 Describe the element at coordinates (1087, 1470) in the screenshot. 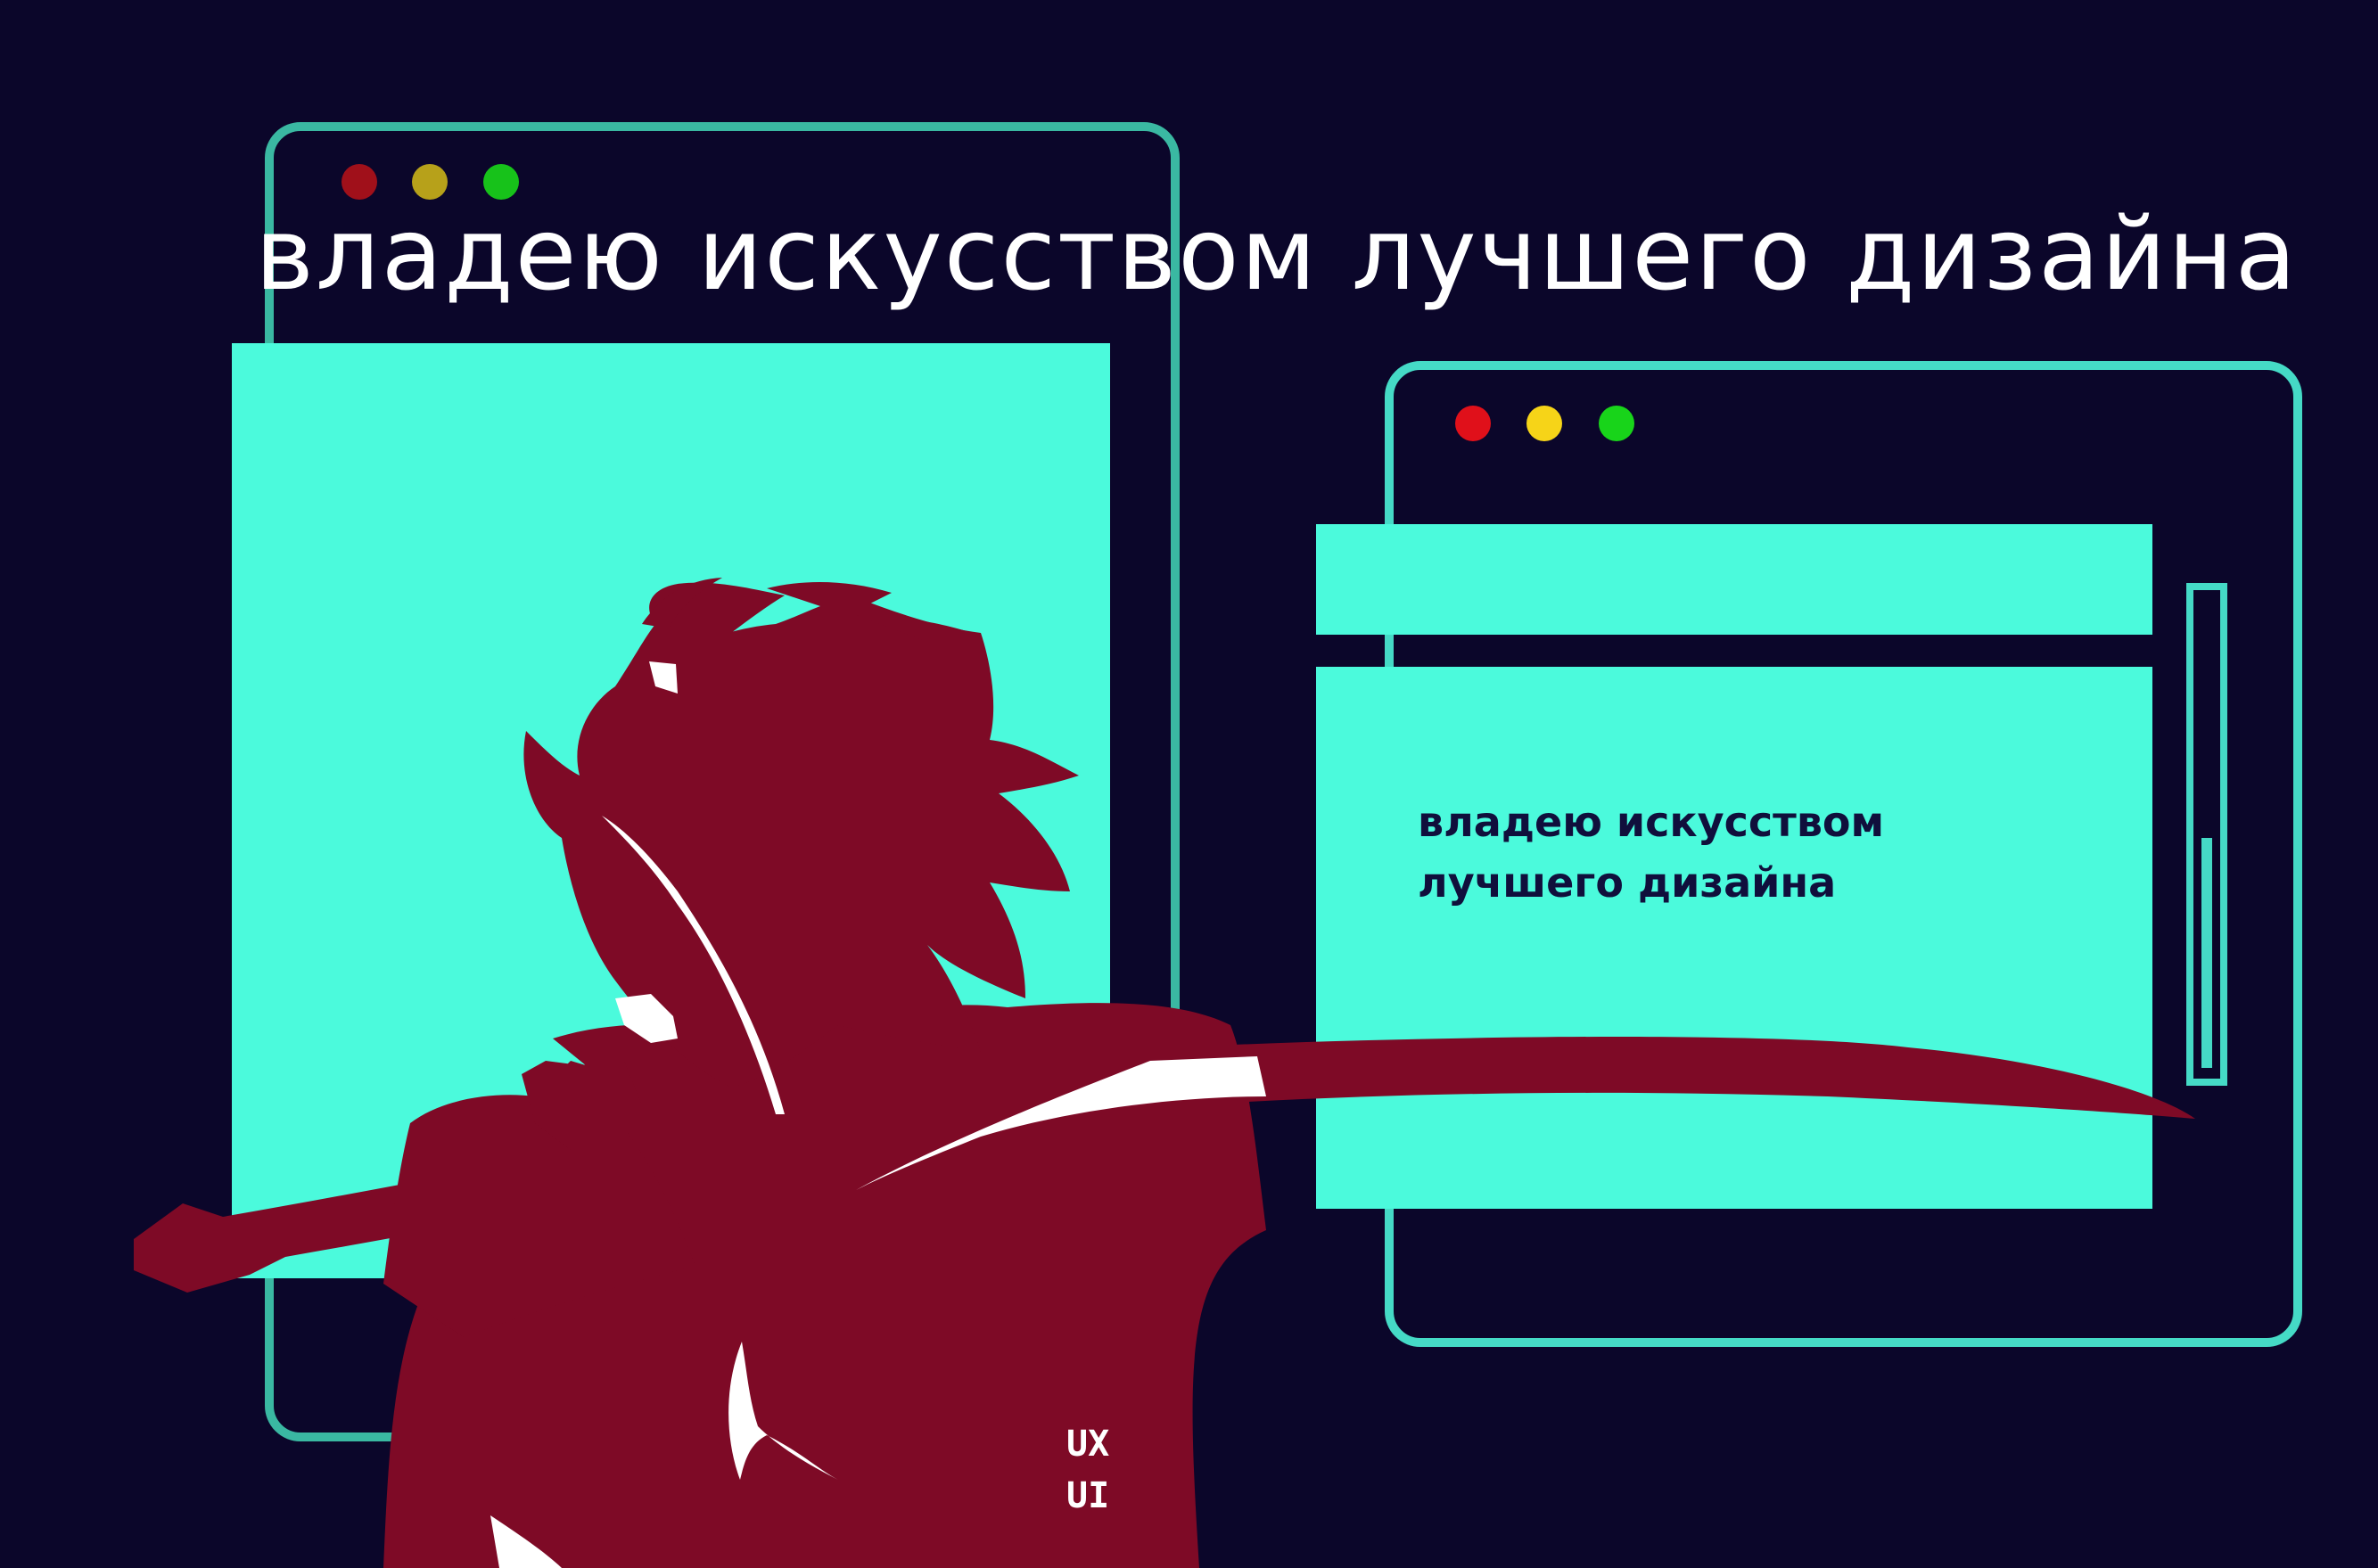

I see `ux-ui-tag: UX UI` at that location.